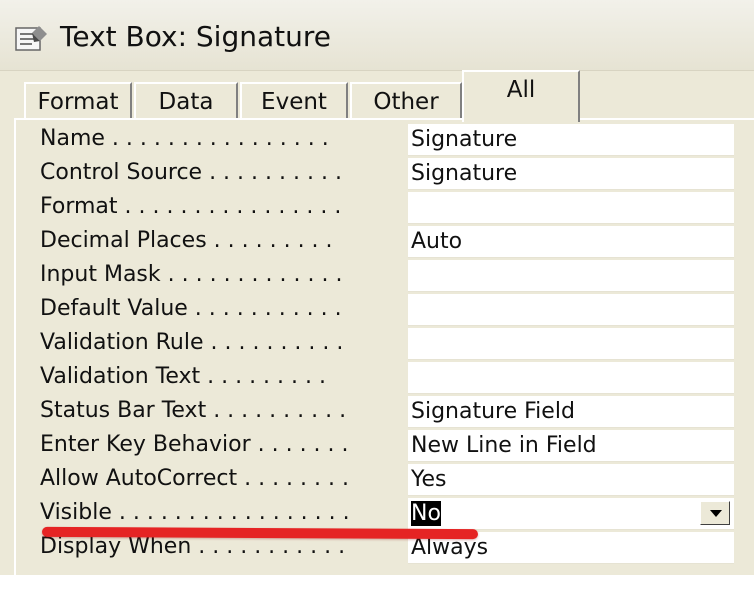  What do you see at coordinates (186, 240) in the screenshot?
I see `property-label: Decimal Places . . . . . . . . .` at bounding box center [186, 240].